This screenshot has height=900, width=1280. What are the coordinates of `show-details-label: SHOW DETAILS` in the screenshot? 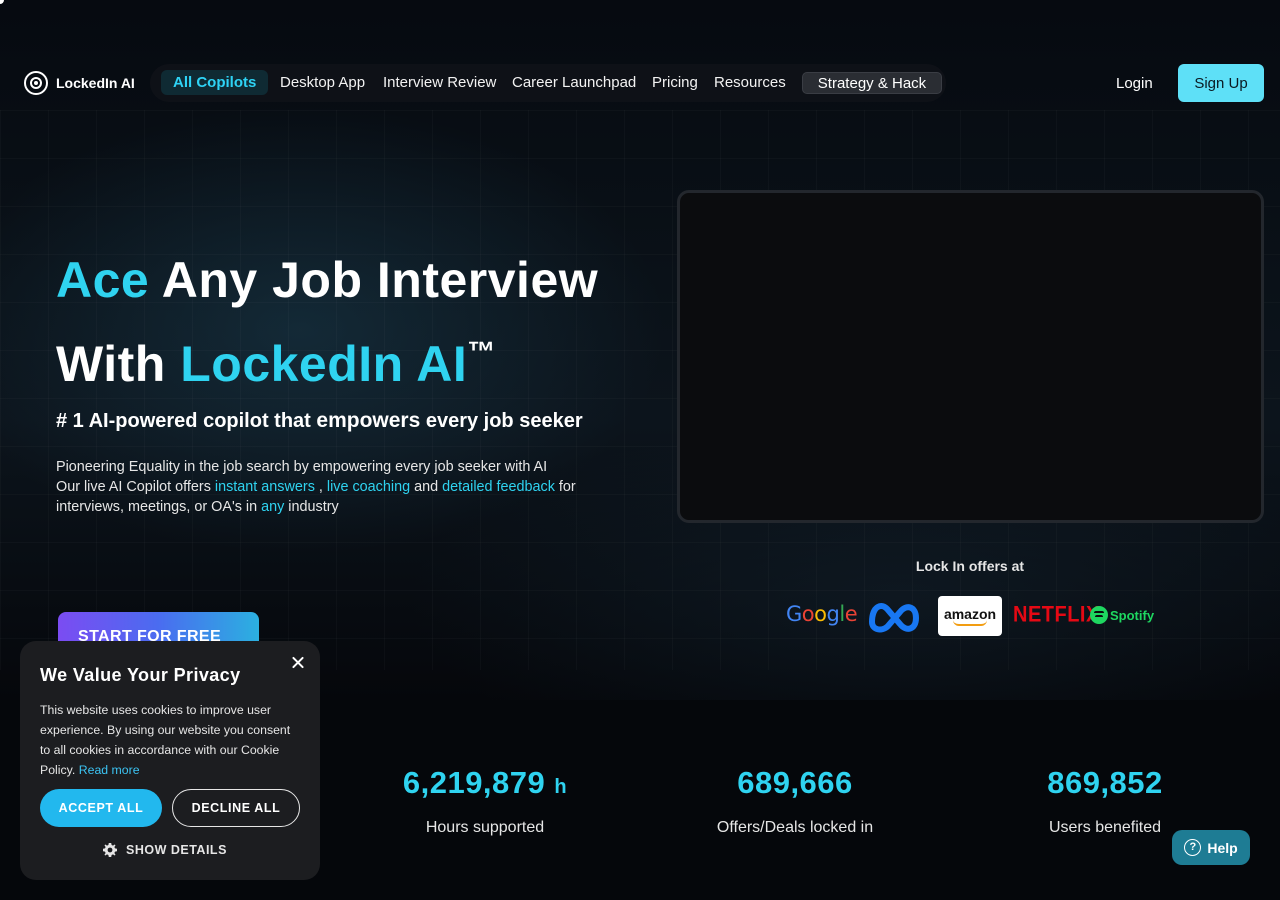 It's located at (176, 850).